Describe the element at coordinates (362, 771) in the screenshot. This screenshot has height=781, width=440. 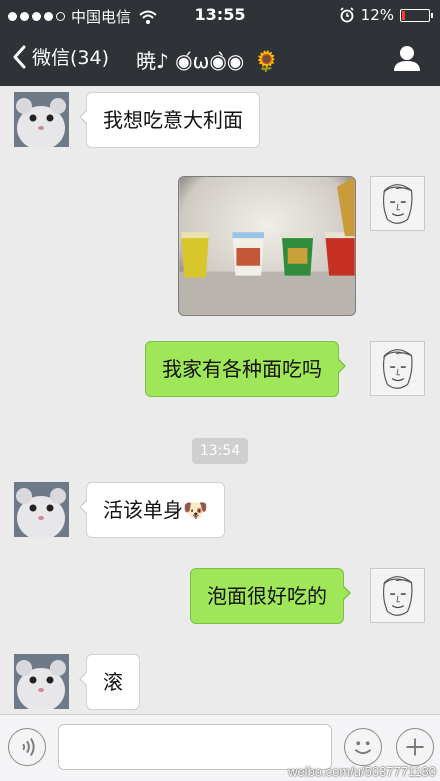
I see `weibo-watermark: weibo.com/u/5037771180` at that location.